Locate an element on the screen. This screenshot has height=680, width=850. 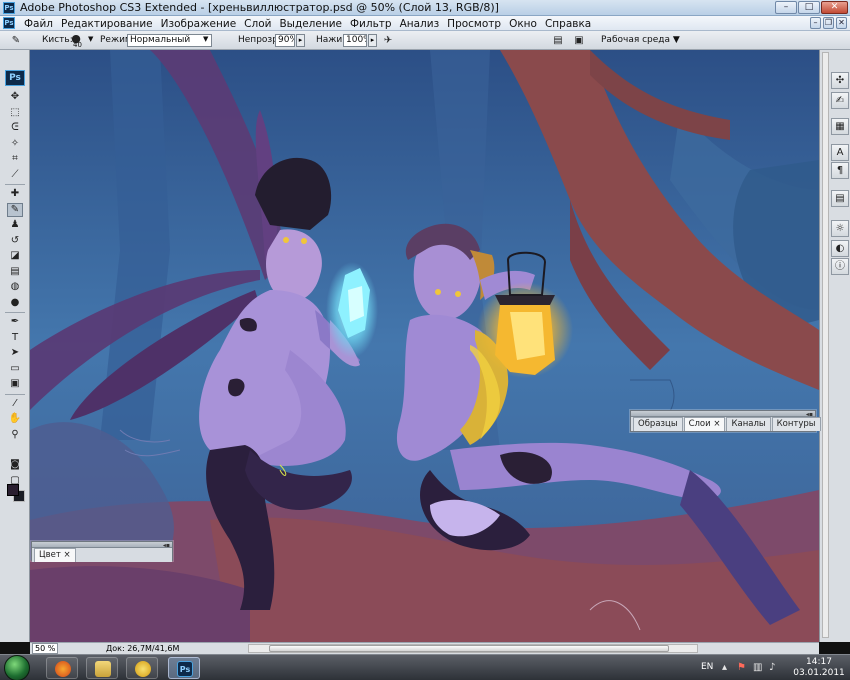
mode-dropdown-icon: ▼ is located at coordinates (205, 39).